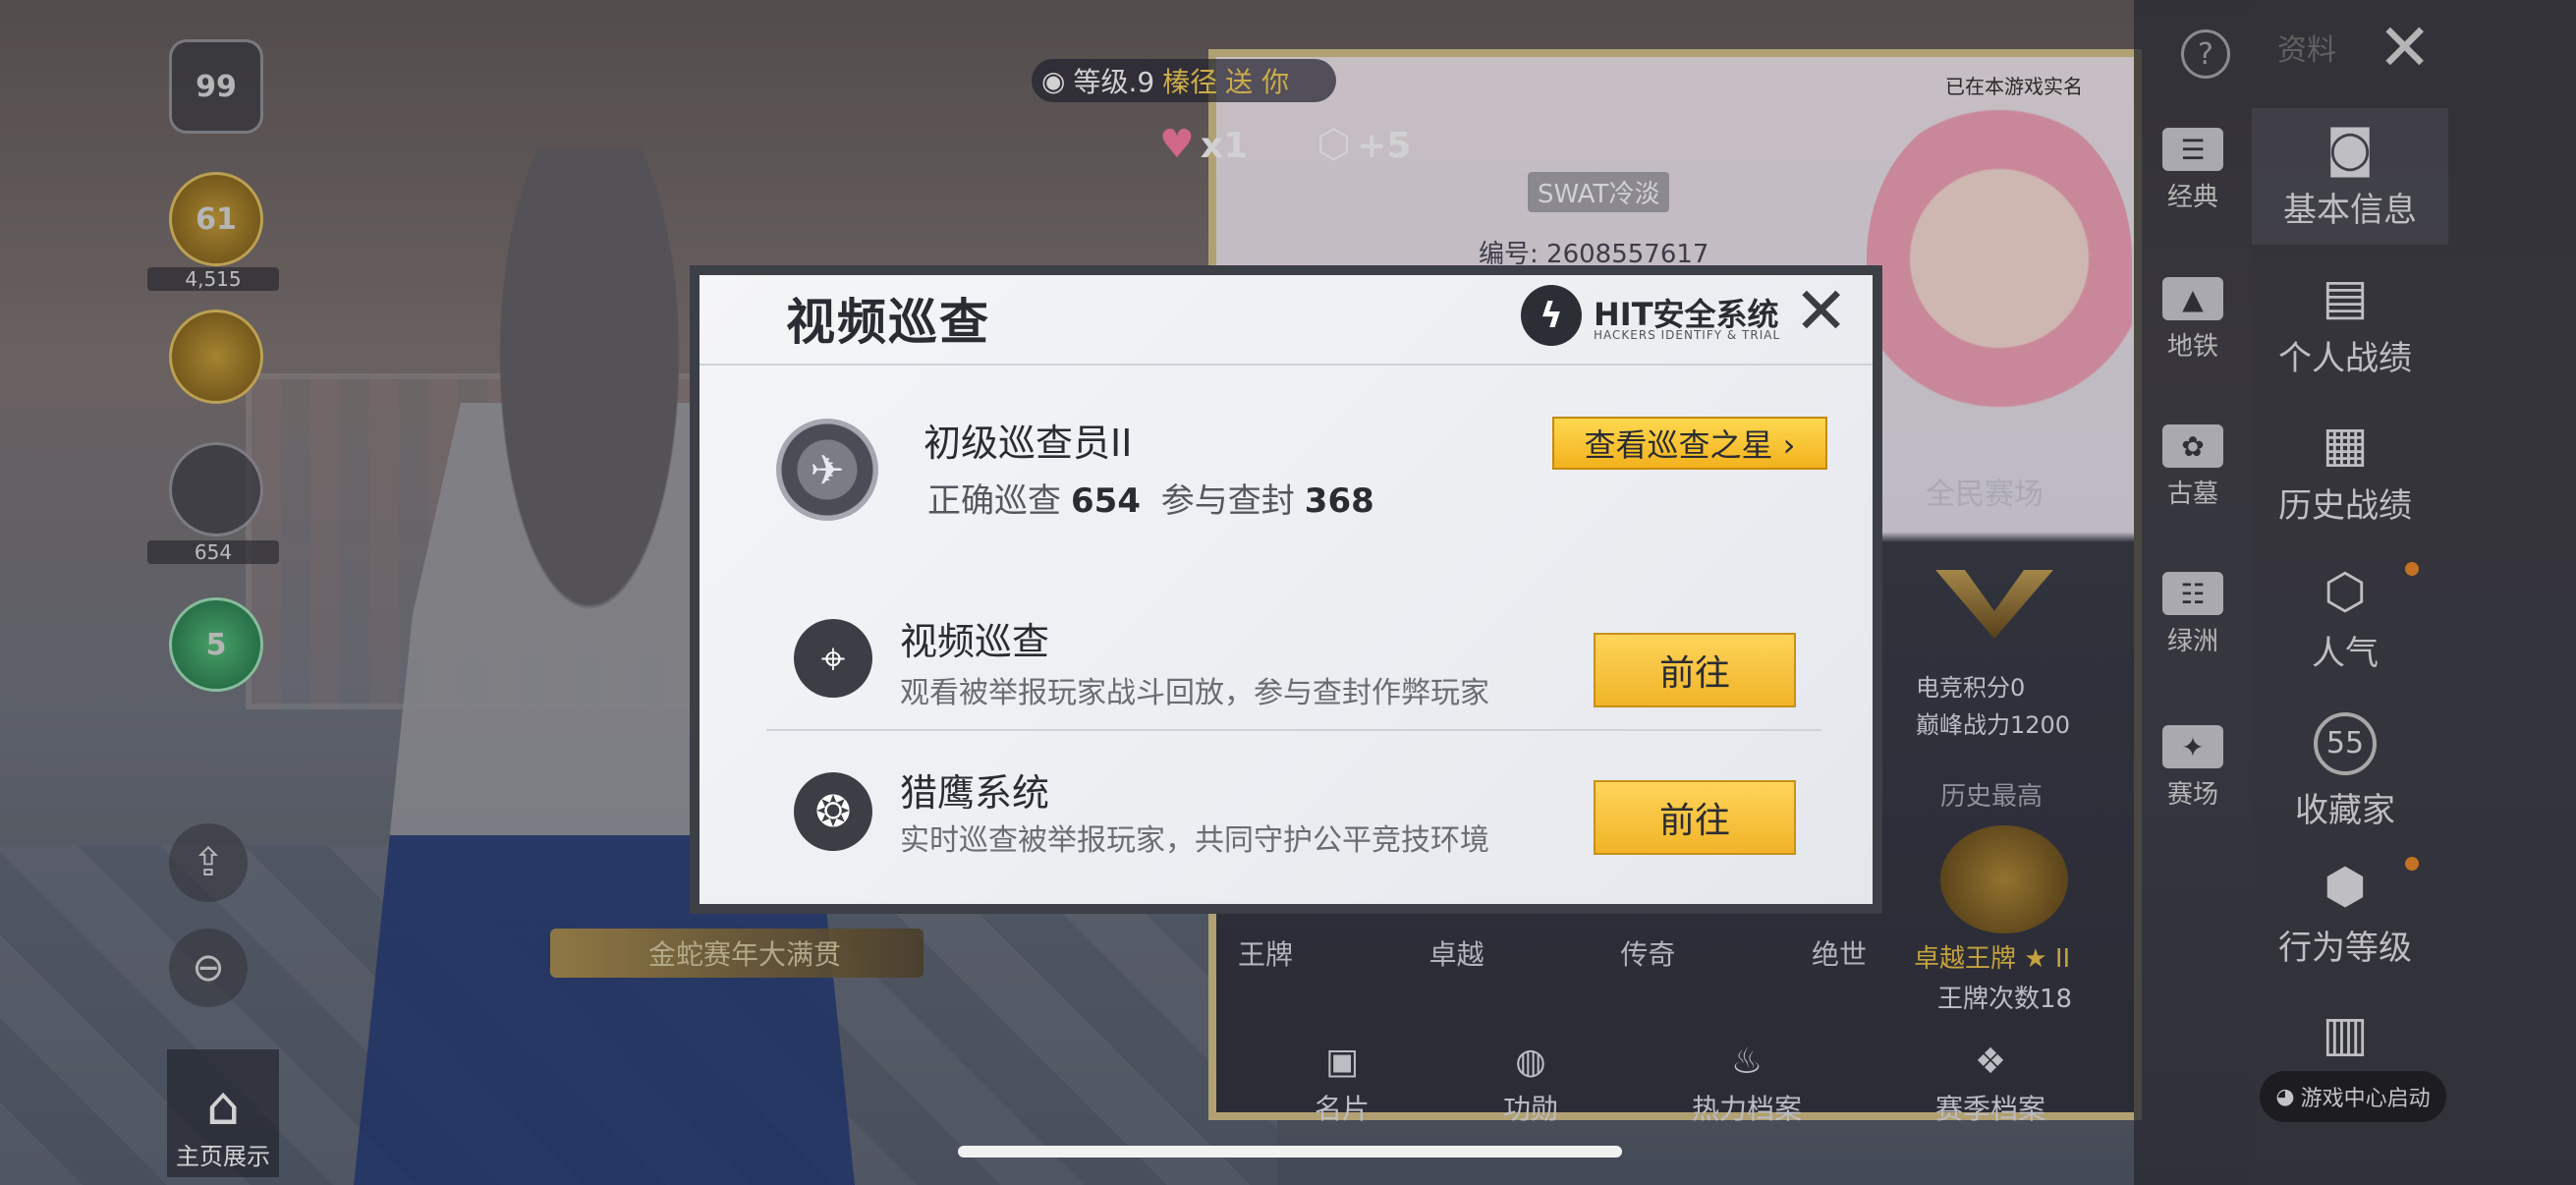 This screenshot has width=2576, height=1185. What do you see at coordinates (975, 641) in the screenshot?
I see `row-title: 视频巡查` at bounding box center [975, 641].